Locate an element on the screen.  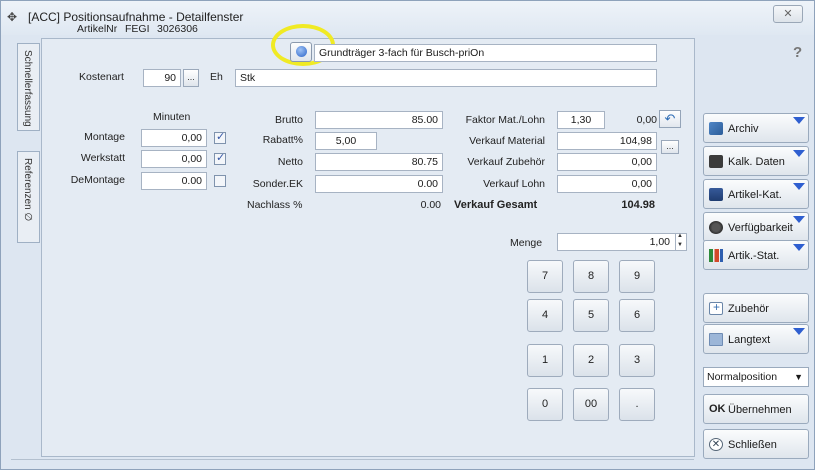
verfuegbarkeit-button: Verfügbarkeit is located at coordinates (756, 227).